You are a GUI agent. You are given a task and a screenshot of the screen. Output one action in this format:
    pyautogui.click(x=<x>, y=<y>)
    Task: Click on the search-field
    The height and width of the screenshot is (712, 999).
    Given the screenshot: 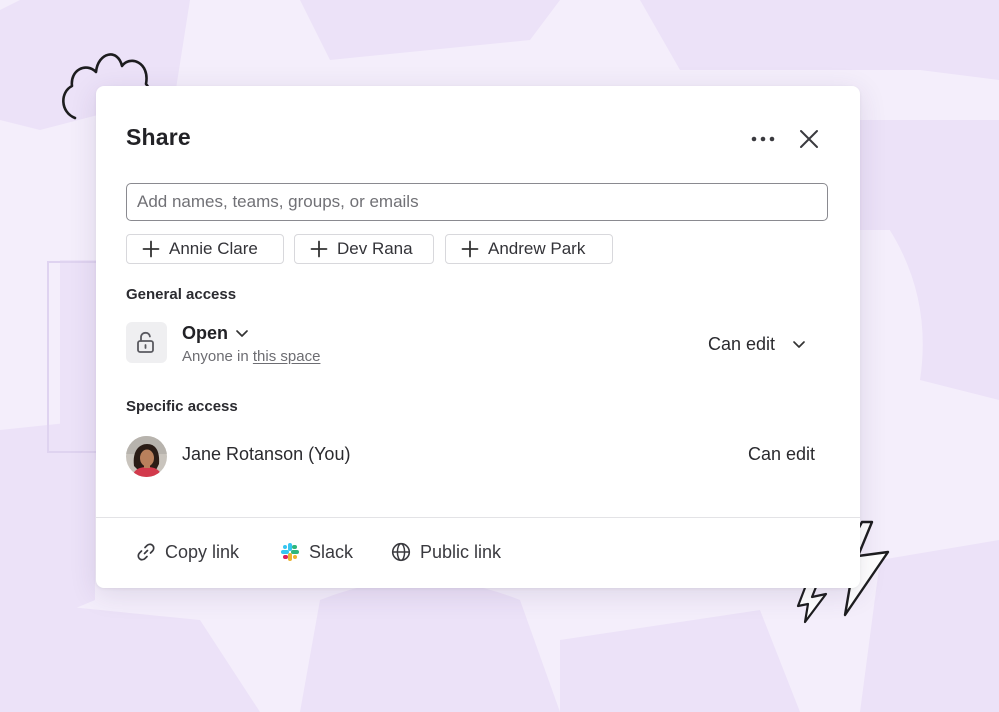 What is the action you would take?
    pyautogui.click(x=477, y=202)
    